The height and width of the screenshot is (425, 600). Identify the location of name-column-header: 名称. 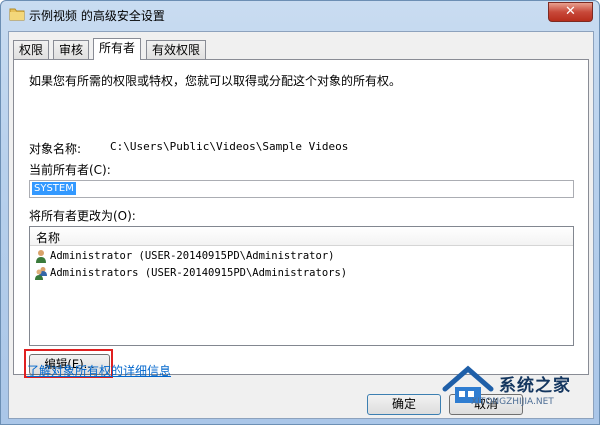
(301, 236).